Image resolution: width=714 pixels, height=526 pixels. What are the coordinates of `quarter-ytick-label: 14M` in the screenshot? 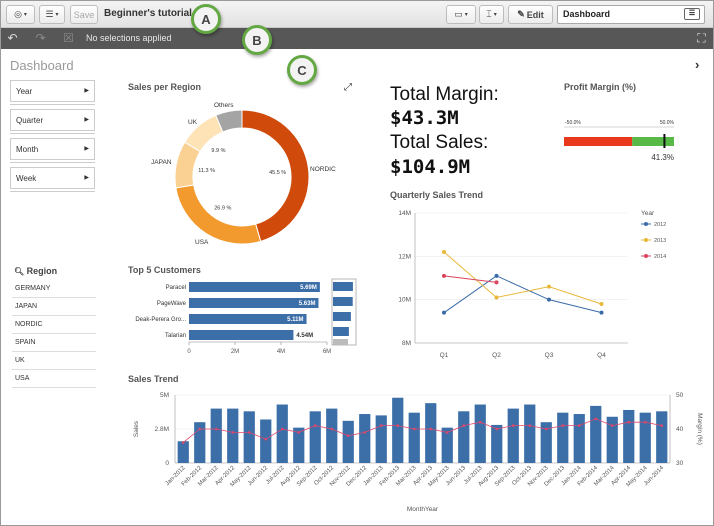 It's located at (404, 213).